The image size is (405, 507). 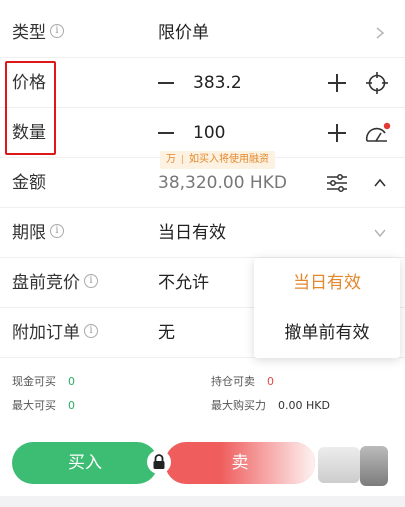 What do you see at coordinates (30, 108) in the screenshot?
I see `annotation-highlight-box` at bounding box center [30, 108].